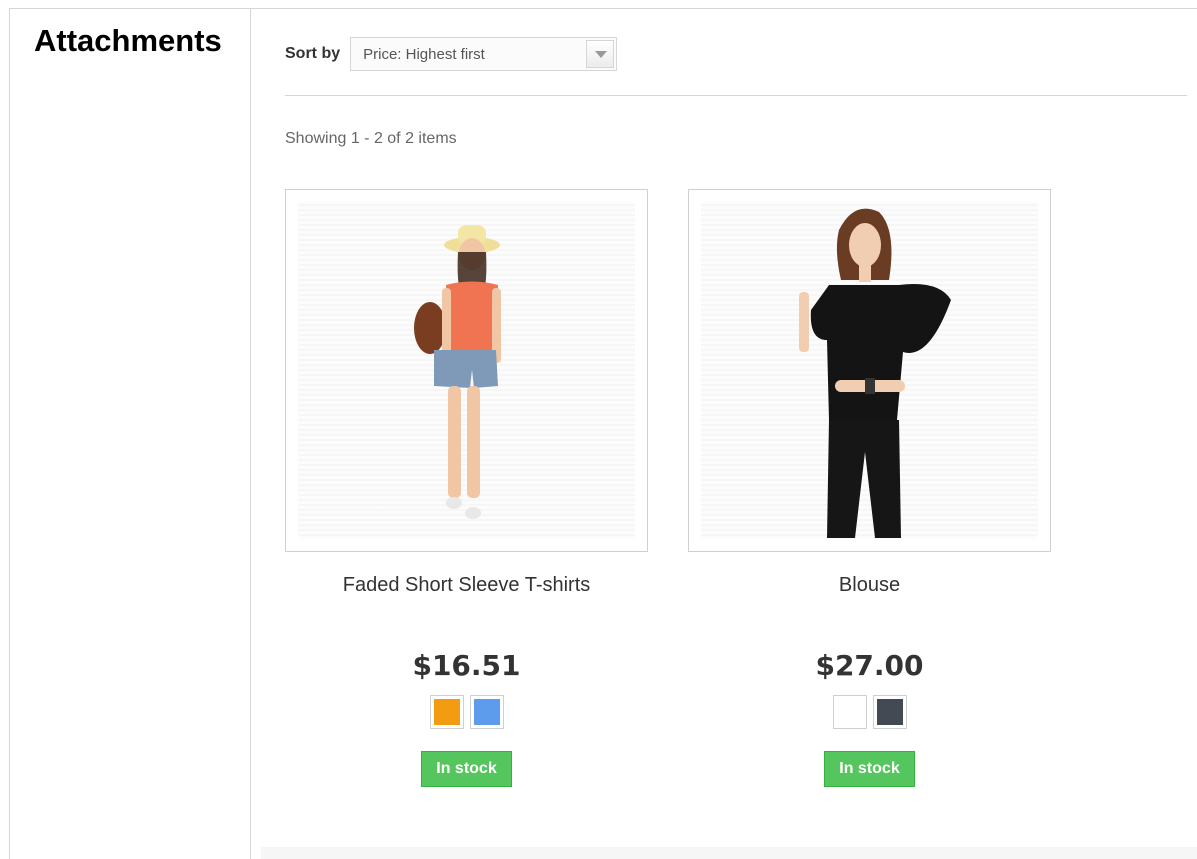 This screenshot has height=859, width=1197. What do you see at coordinates (128, 40) in the screenshot?
I see `sidebar-title: Attachments` at bounding box center [128, 40].